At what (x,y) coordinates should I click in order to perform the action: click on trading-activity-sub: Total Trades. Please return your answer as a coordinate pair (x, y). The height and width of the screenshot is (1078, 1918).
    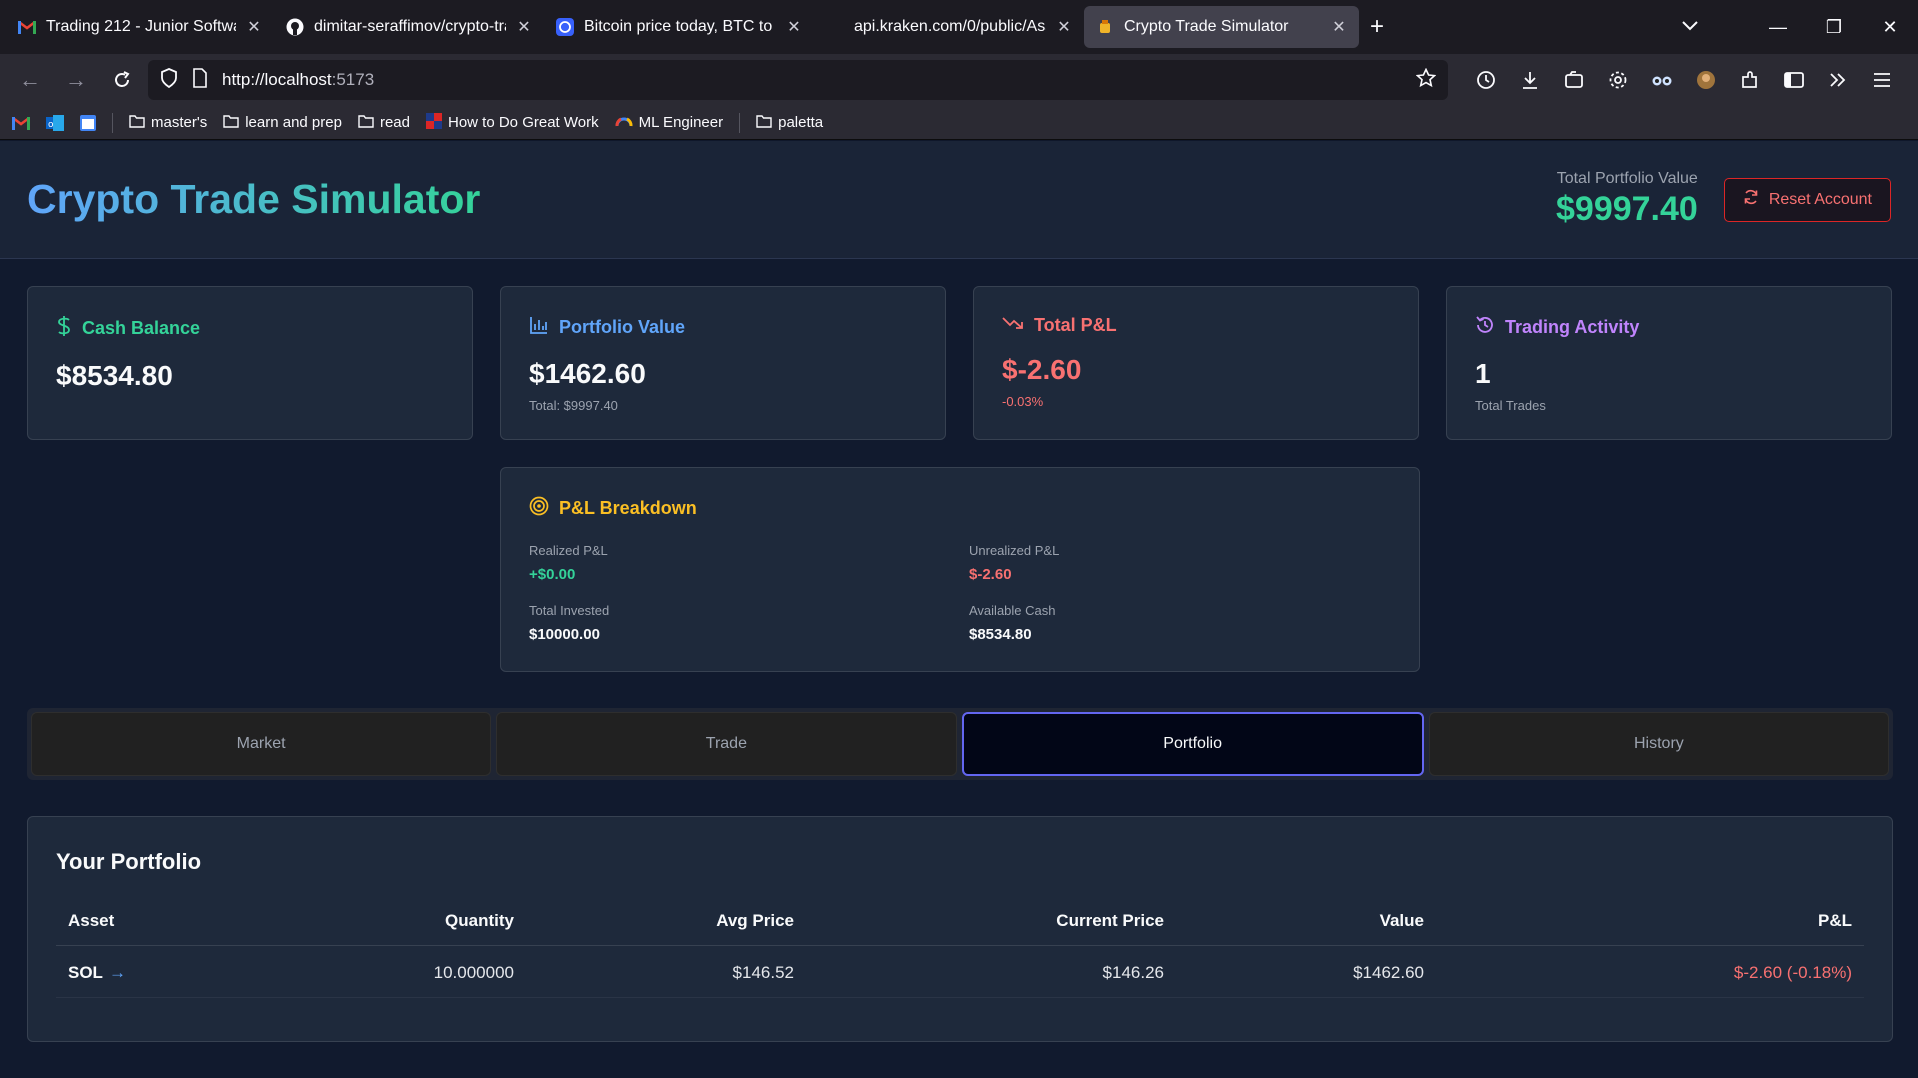
    Looking at the image, I should click on (1510, 405).